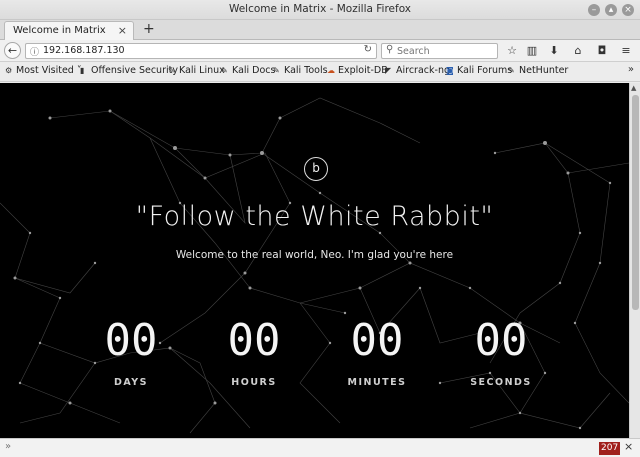  I want to click on tab-close-icon: ×, so click(122, 30).